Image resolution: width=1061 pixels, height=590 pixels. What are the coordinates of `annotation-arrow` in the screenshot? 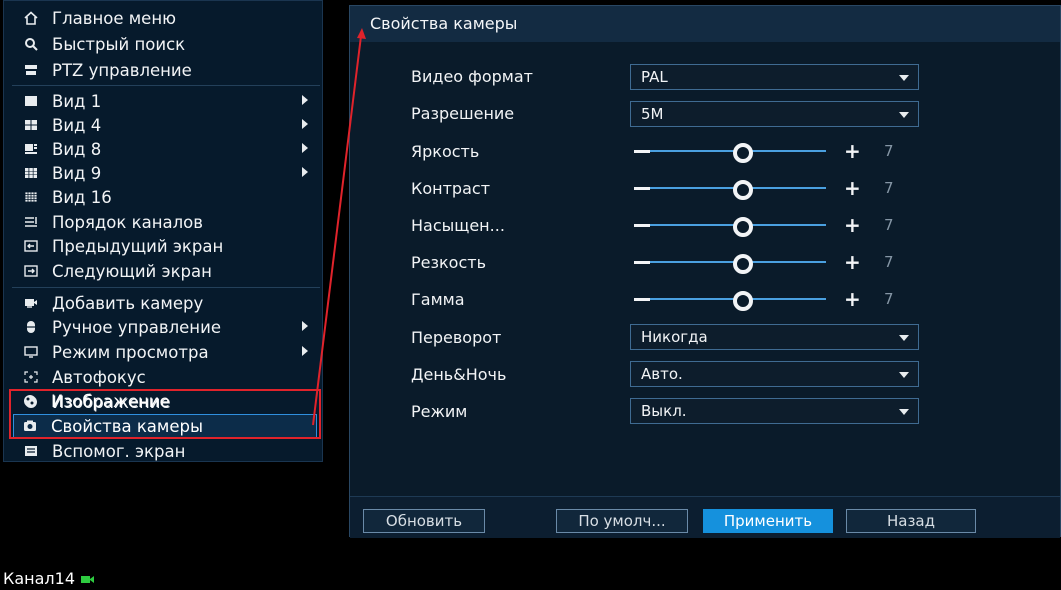 It's located at (339, 227).